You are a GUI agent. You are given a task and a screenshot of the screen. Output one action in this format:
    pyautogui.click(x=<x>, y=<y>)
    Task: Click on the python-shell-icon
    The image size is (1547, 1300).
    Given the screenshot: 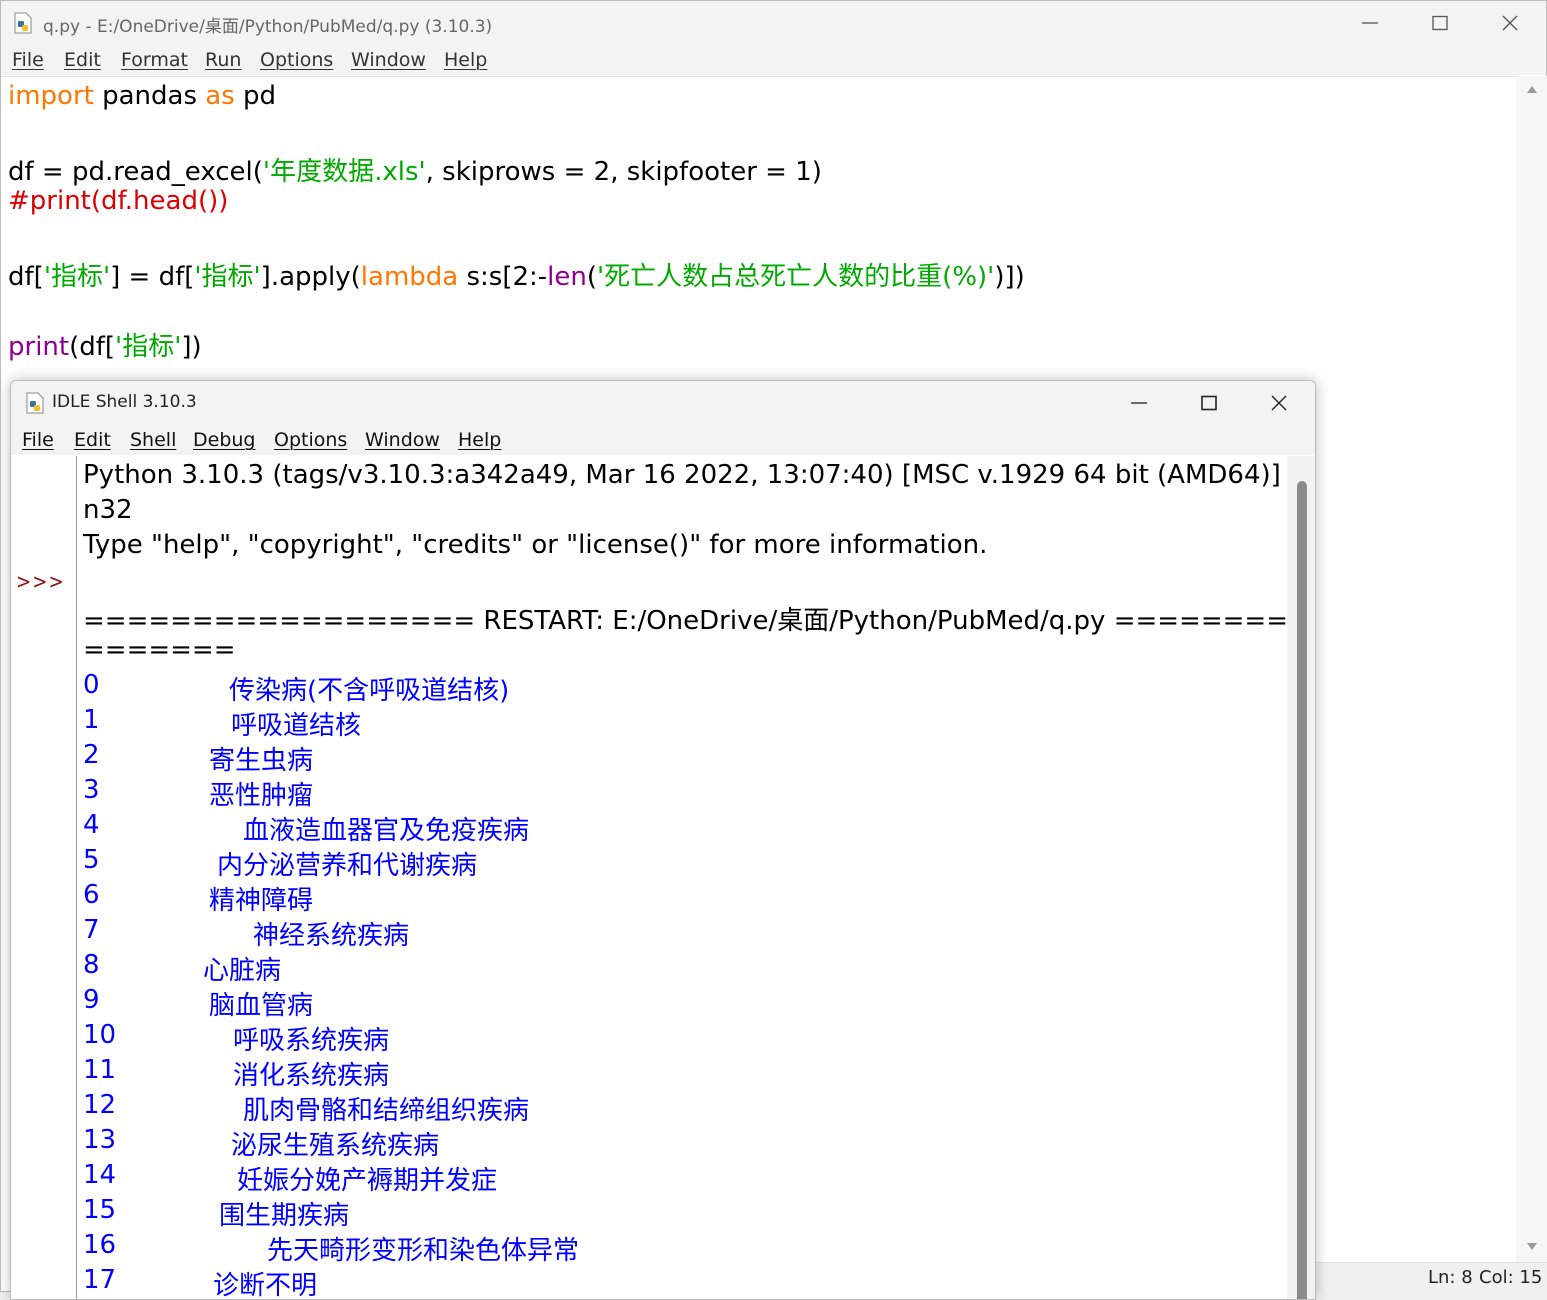 What is the action you would take?
    pyautogui.click(x=35, y=403)
    